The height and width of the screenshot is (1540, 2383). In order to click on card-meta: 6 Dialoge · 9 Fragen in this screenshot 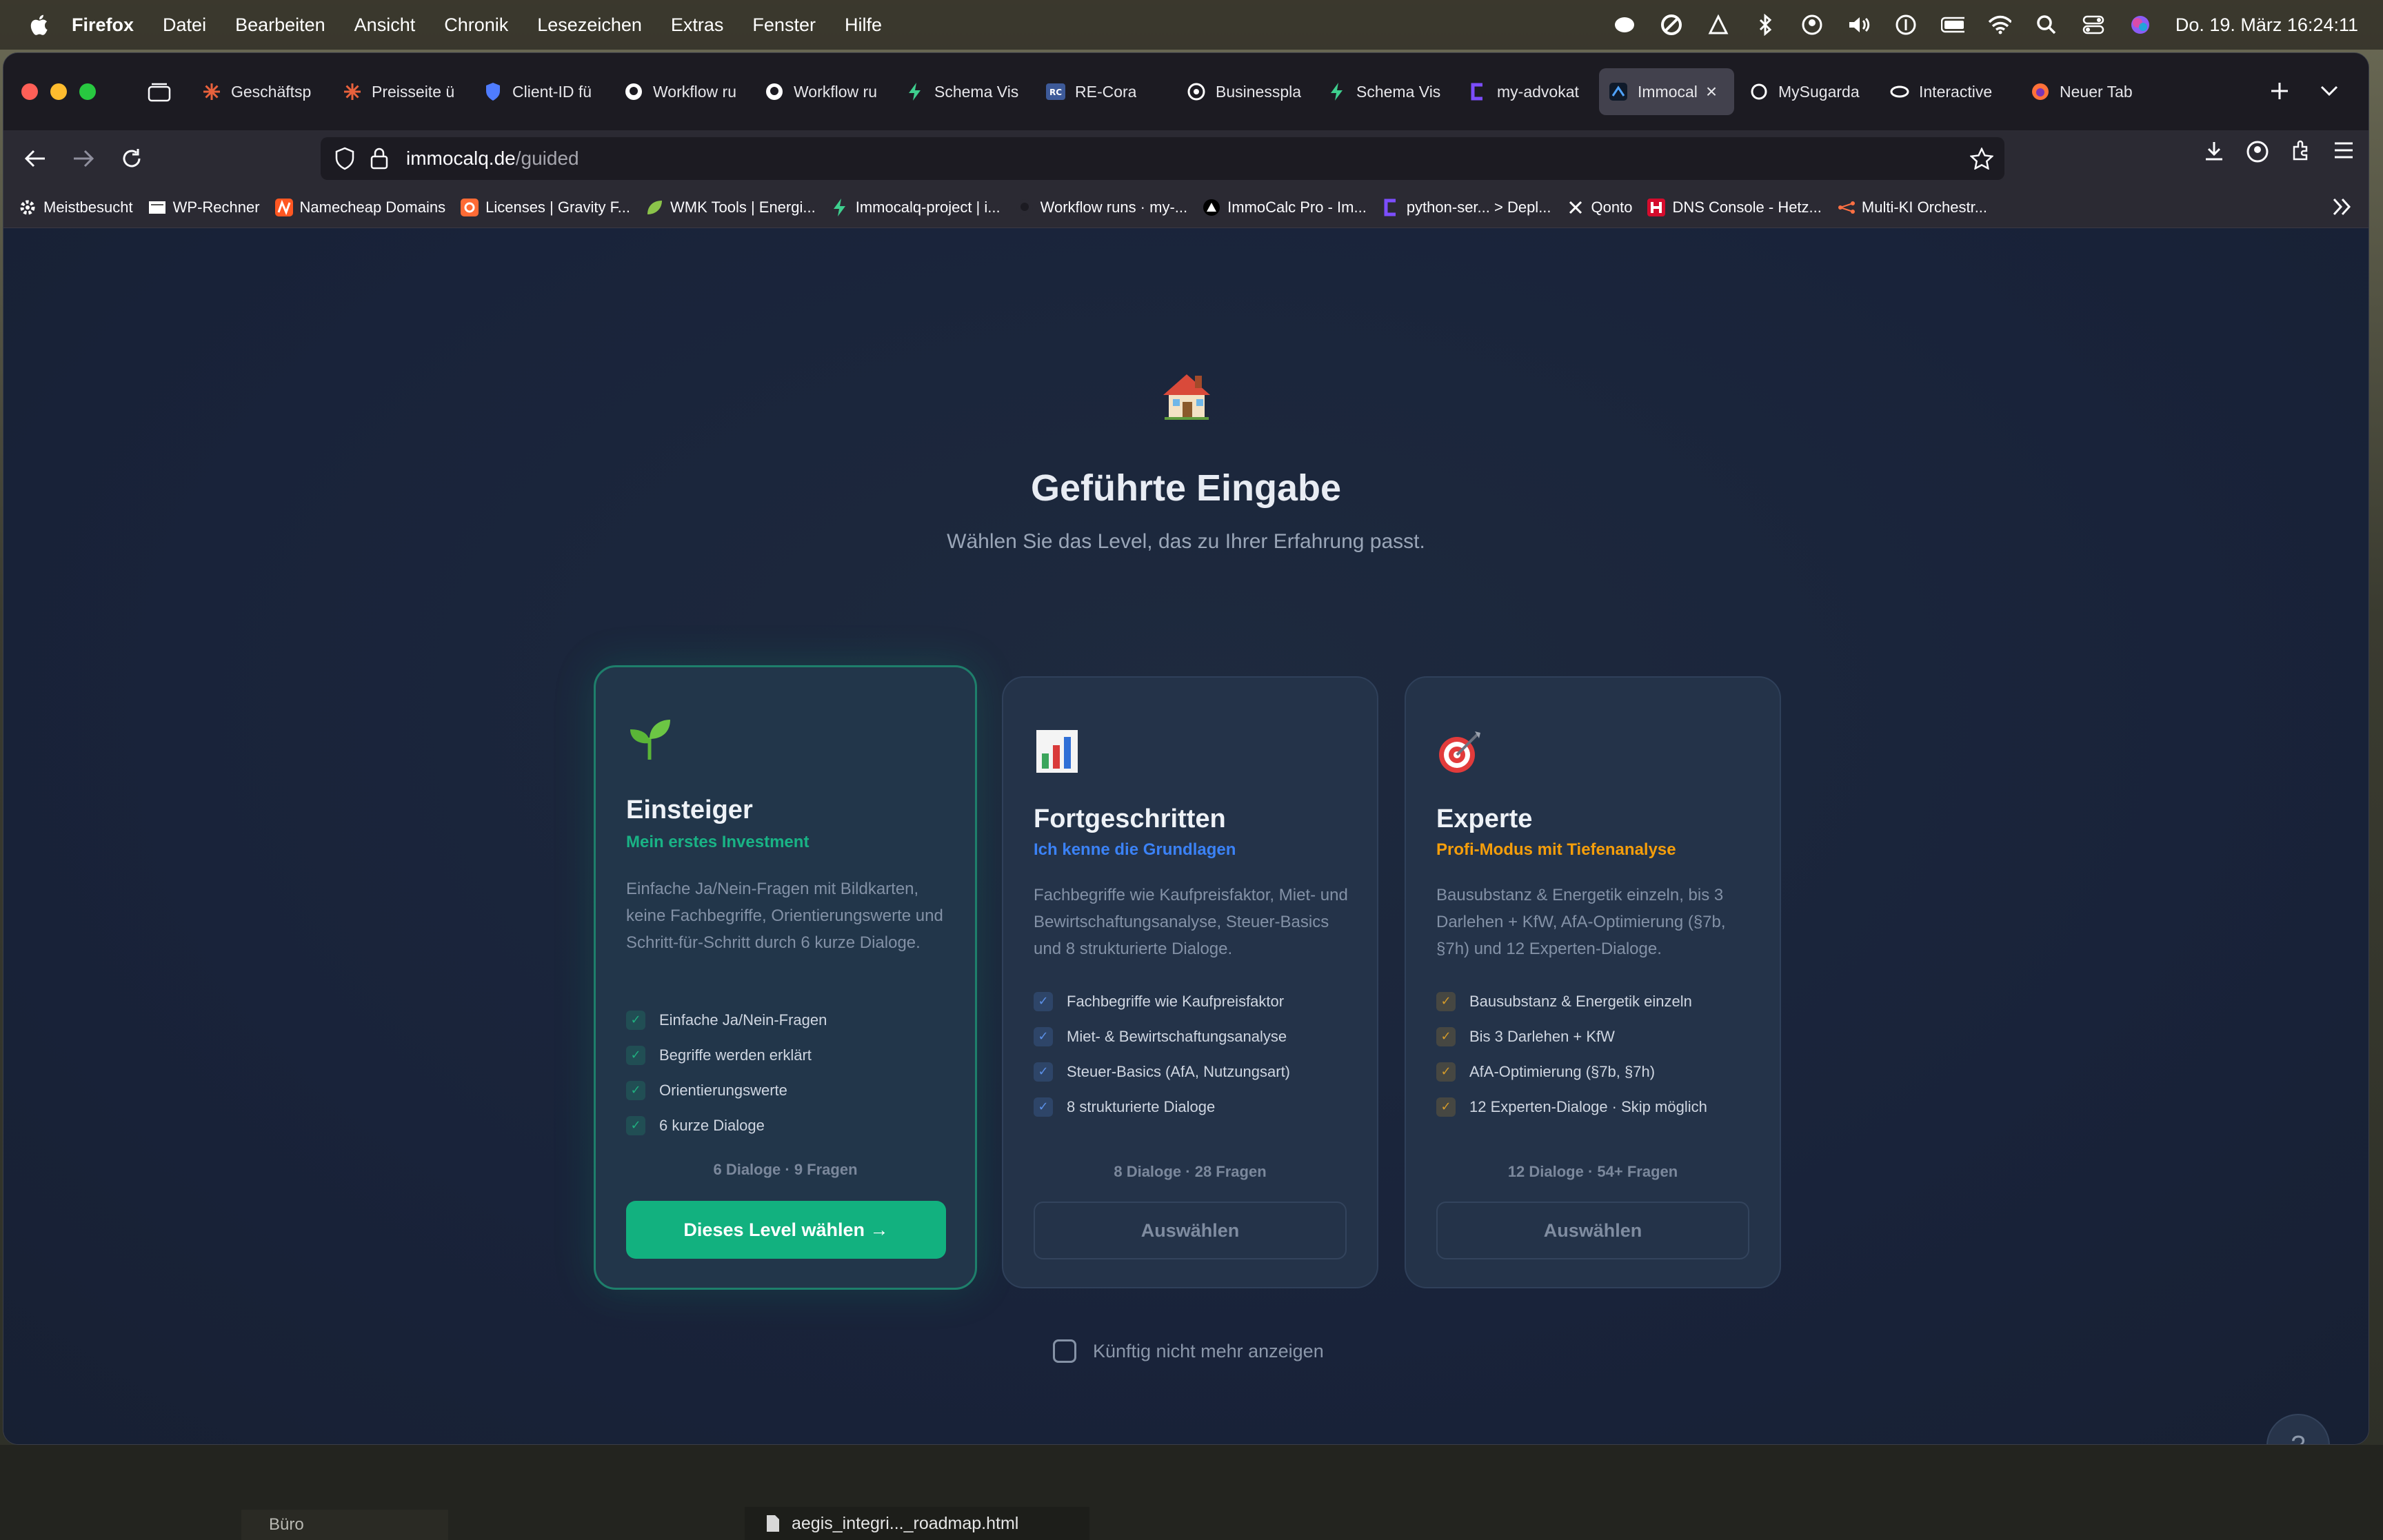, I will do `click(785, 1170)`.